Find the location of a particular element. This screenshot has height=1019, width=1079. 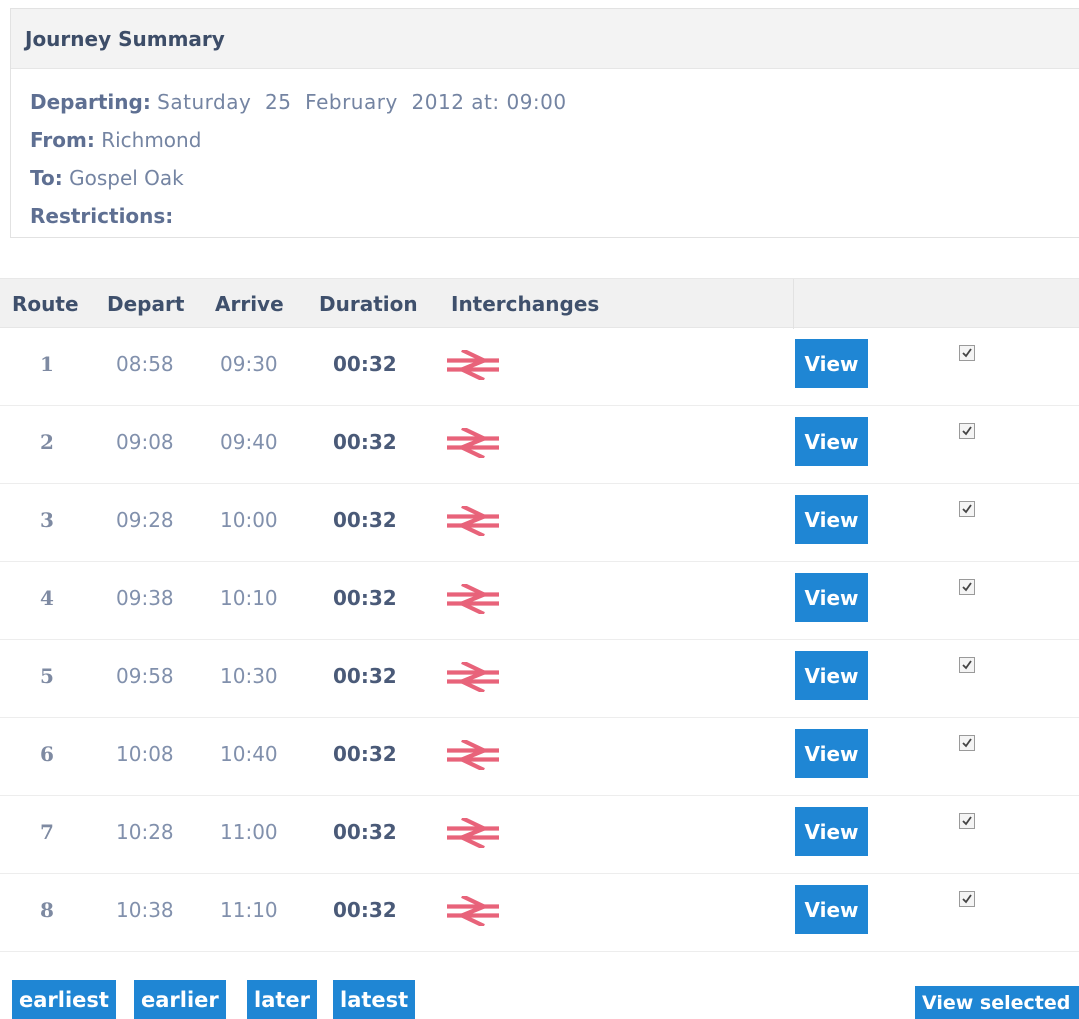

depart-time: 09:08 is located at coordinates (145, 442).